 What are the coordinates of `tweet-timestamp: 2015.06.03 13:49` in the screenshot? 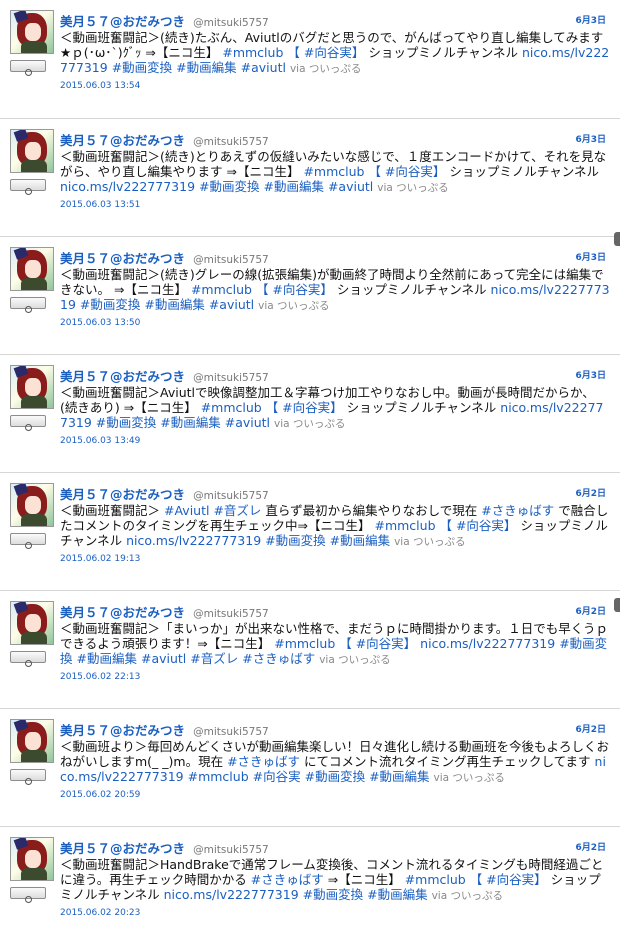 It's located at (100, 441).